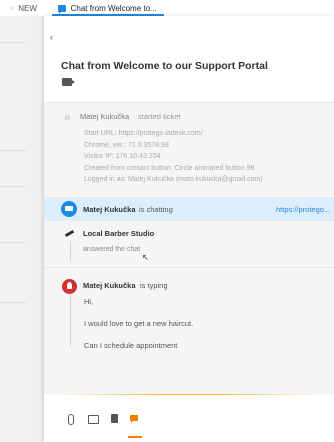  What do you see at coordinates (112, 249) in the screenshot?
I see `agent-event-text: answered the chat` at bounding box center [112, 249].